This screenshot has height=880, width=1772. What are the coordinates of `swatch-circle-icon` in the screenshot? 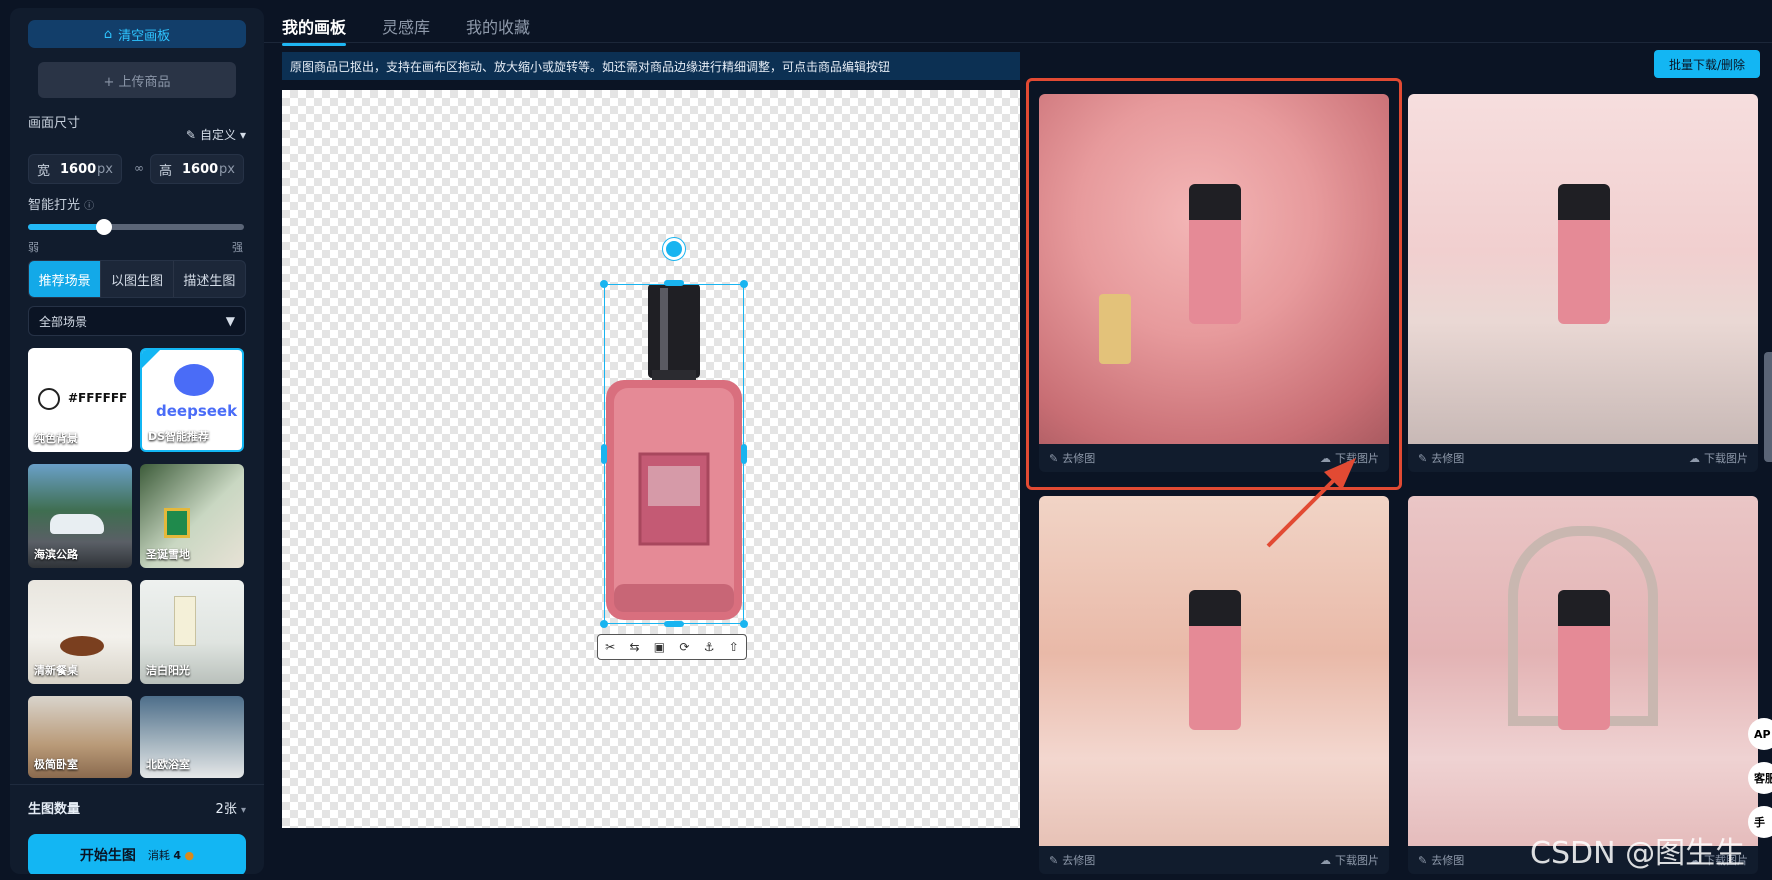 It's located at (49, 399).